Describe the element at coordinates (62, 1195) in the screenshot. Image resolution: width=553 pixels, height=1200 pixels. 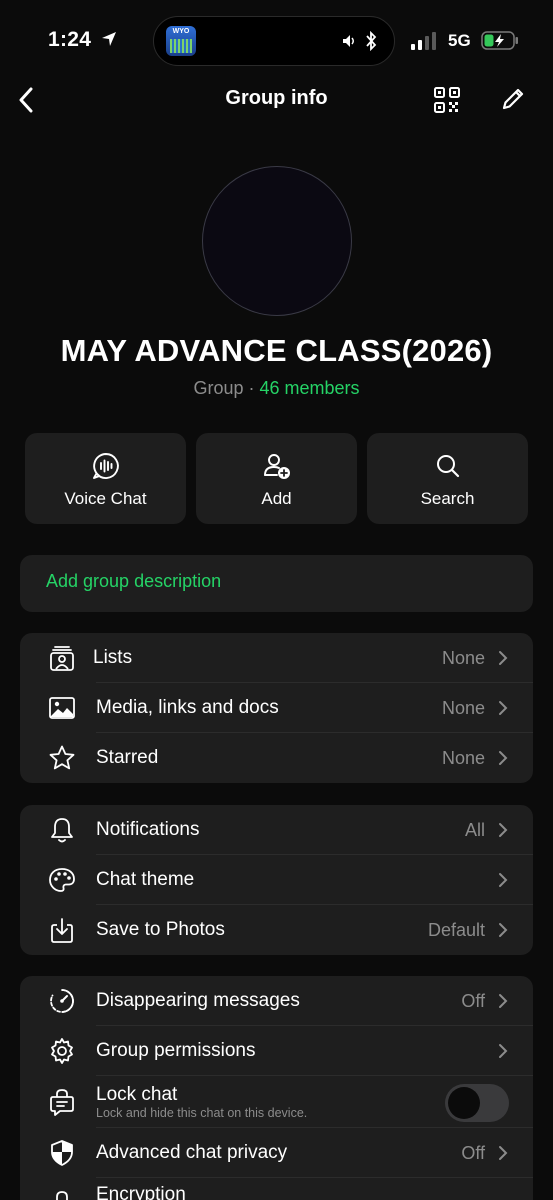
I see `encryption-icon` at that location.